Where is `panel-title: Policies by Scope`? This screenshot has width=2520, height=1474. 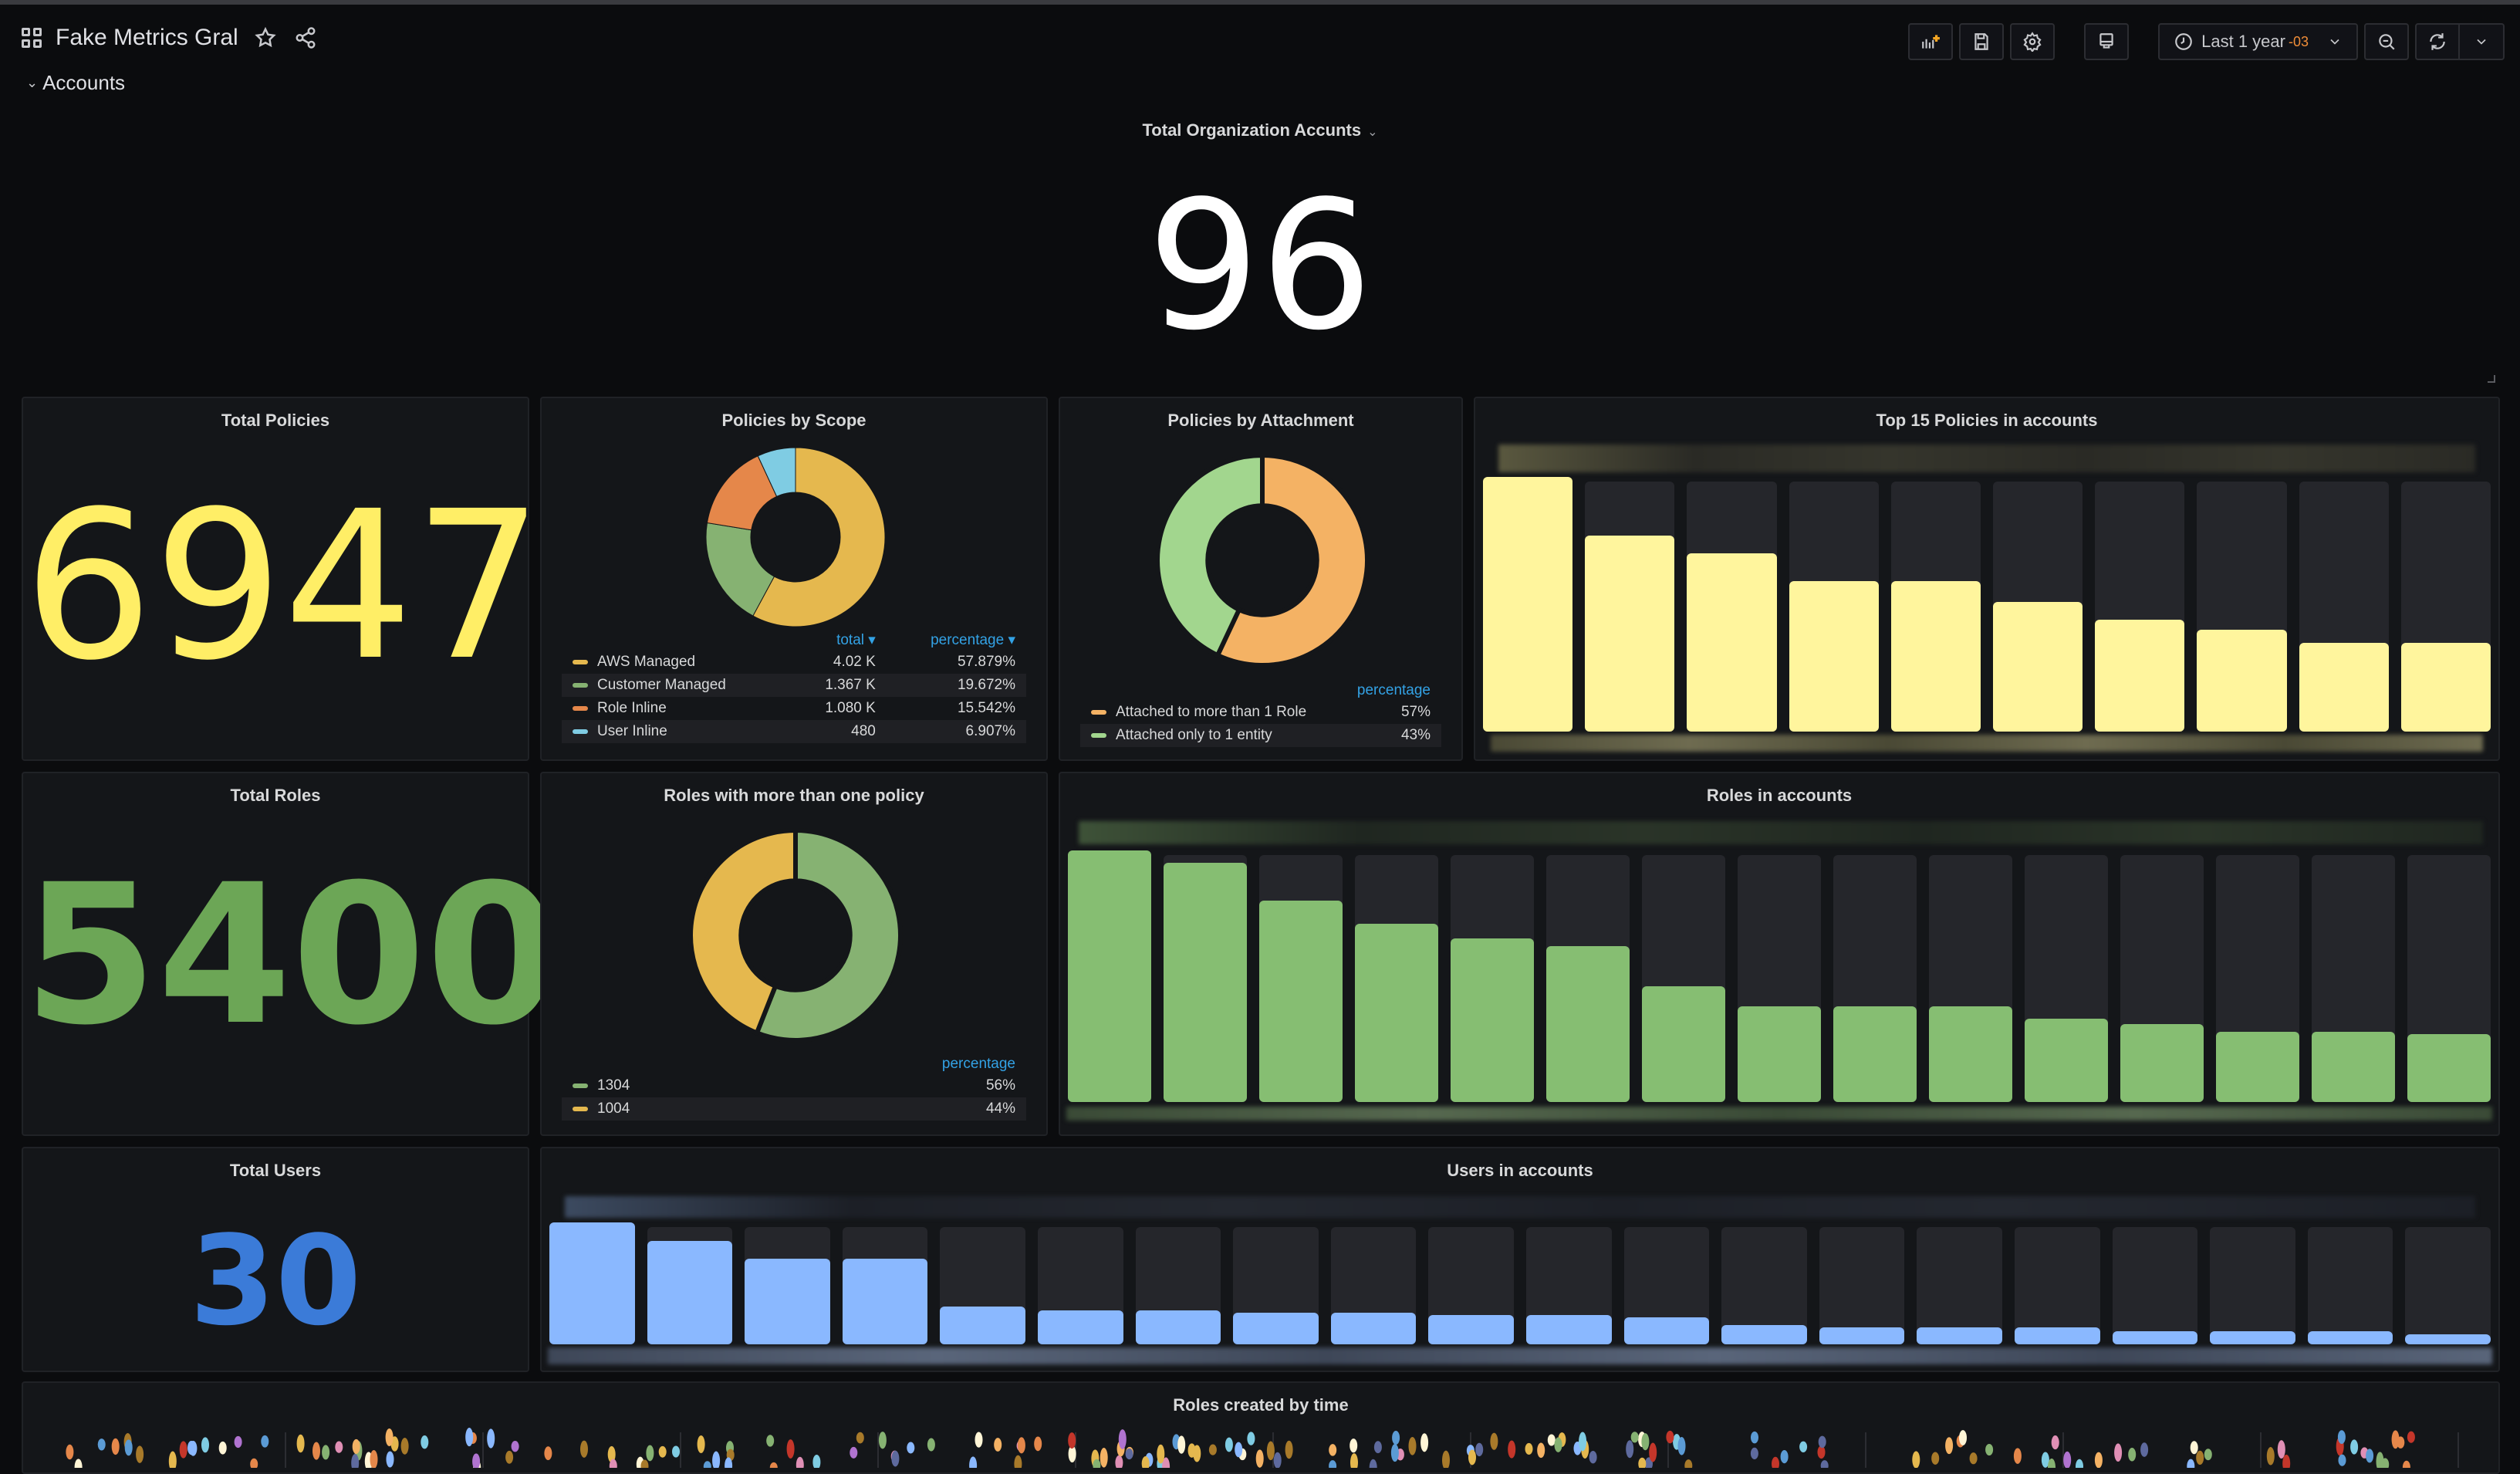
panel-title: Policies by Scope is located at coordinates (794, 421).